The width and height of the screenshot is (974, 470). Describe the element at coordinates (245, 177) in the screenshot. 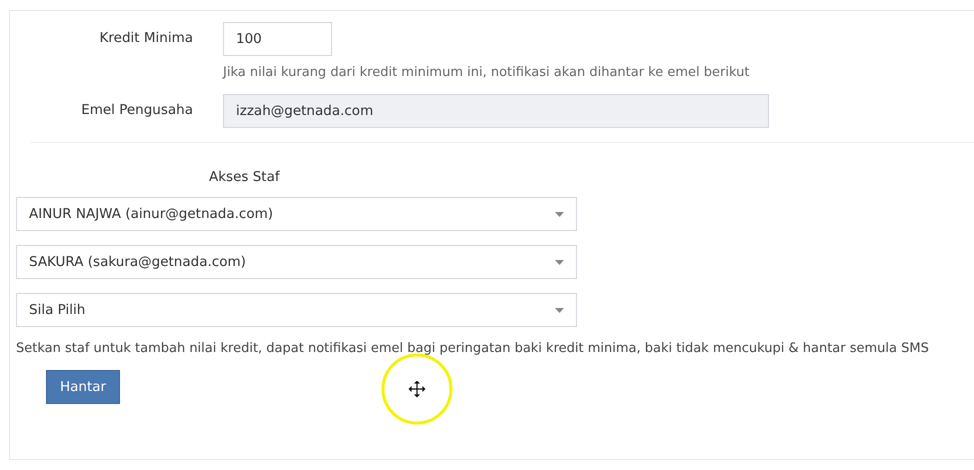

I see `section-title: Akses Staf` at that location.